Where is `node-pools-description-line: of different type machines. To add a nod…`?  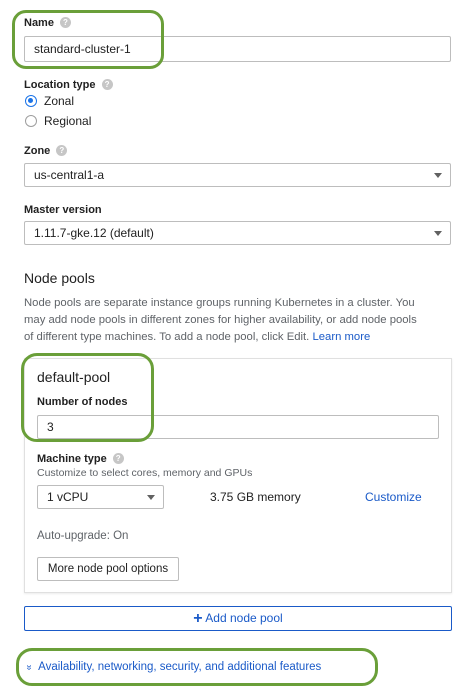 node-pools-description-line: of different type machines. To add a nod… is located at coordinates (167, 337).